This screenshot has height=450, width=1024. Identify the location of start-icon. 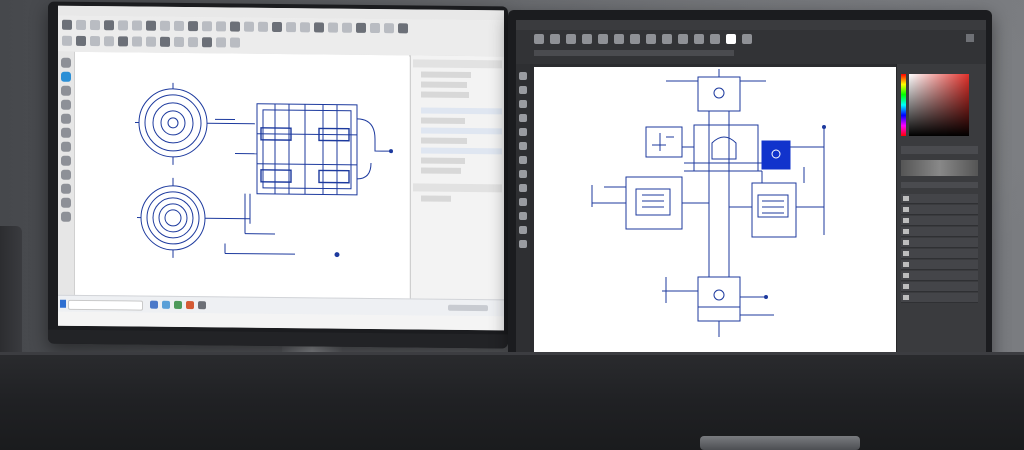
(63, 303).